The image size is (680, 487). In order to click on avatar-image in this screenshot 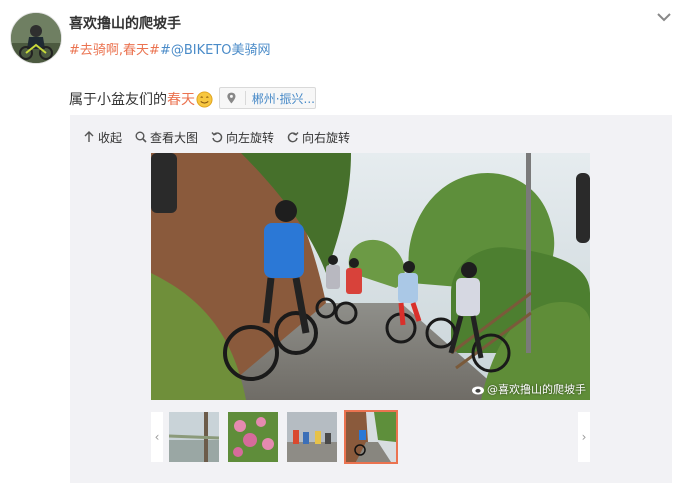, I will do `click(36, 38)`.